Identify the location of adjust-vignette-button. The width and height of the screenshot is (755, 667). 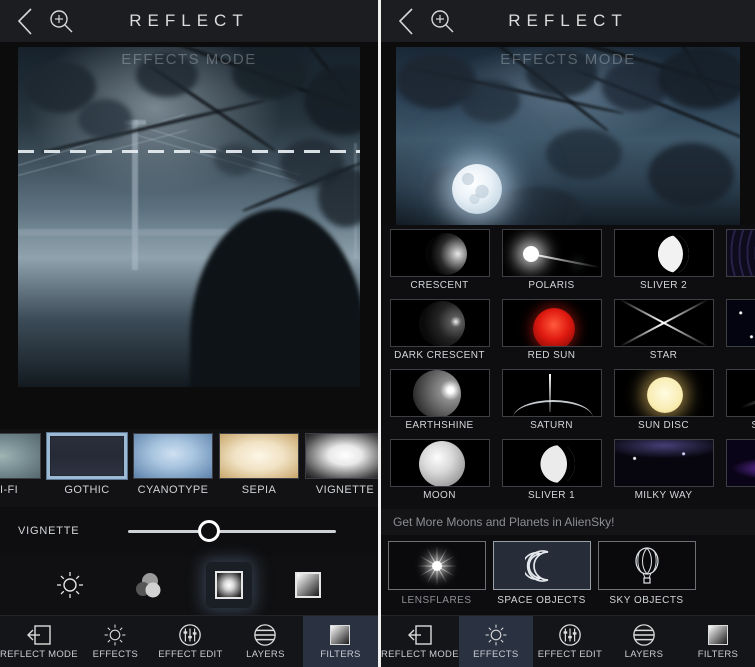
(228, 585).